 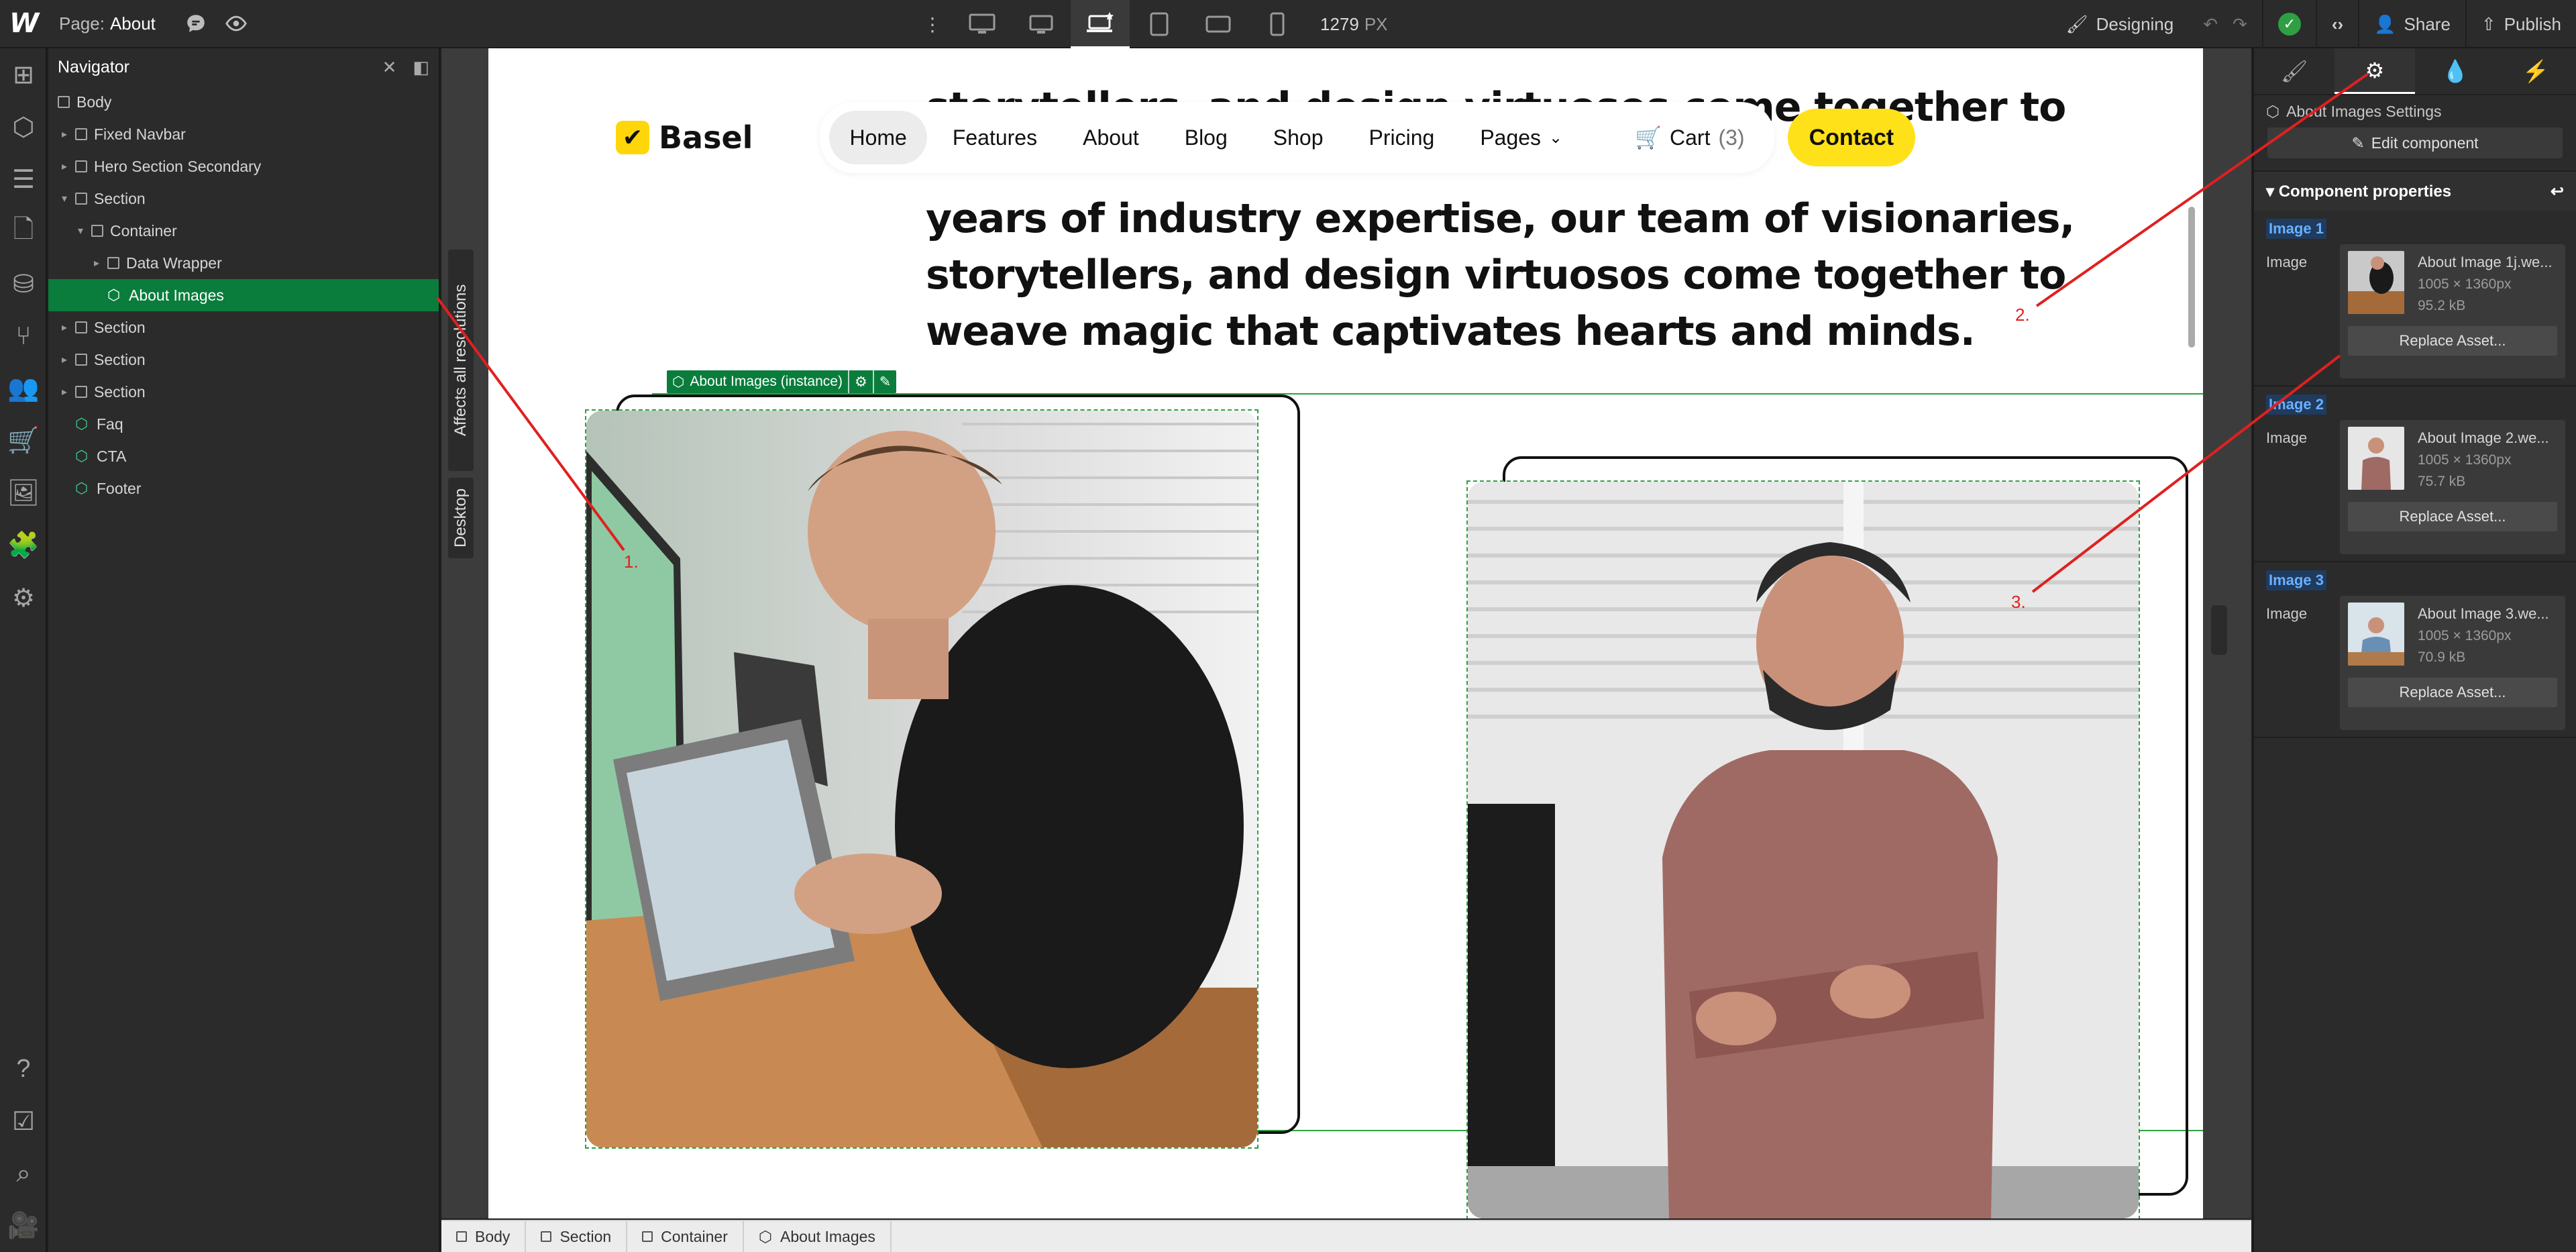 What do you see at coordinates (684, 137) in the screenshot?
I see `brand-logo: ✔ Basel` at bounding box center [684, 137].